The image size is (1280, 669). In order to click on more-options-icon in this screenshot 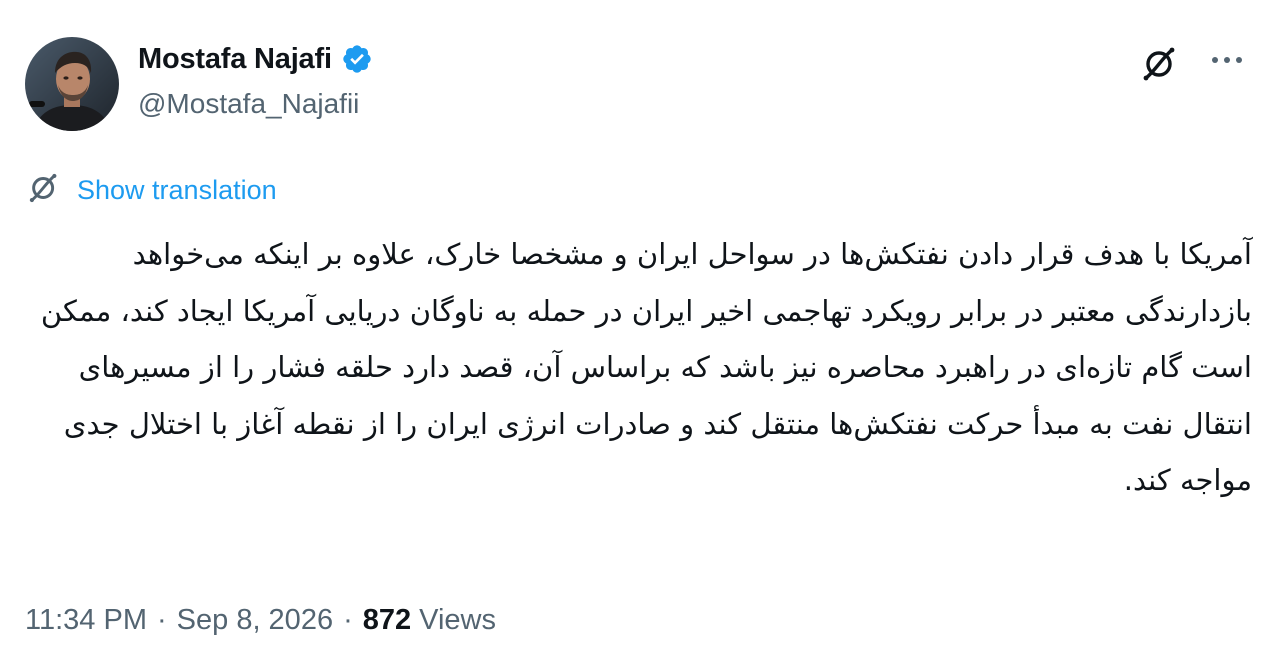, I will do `click(1227, 60)`.